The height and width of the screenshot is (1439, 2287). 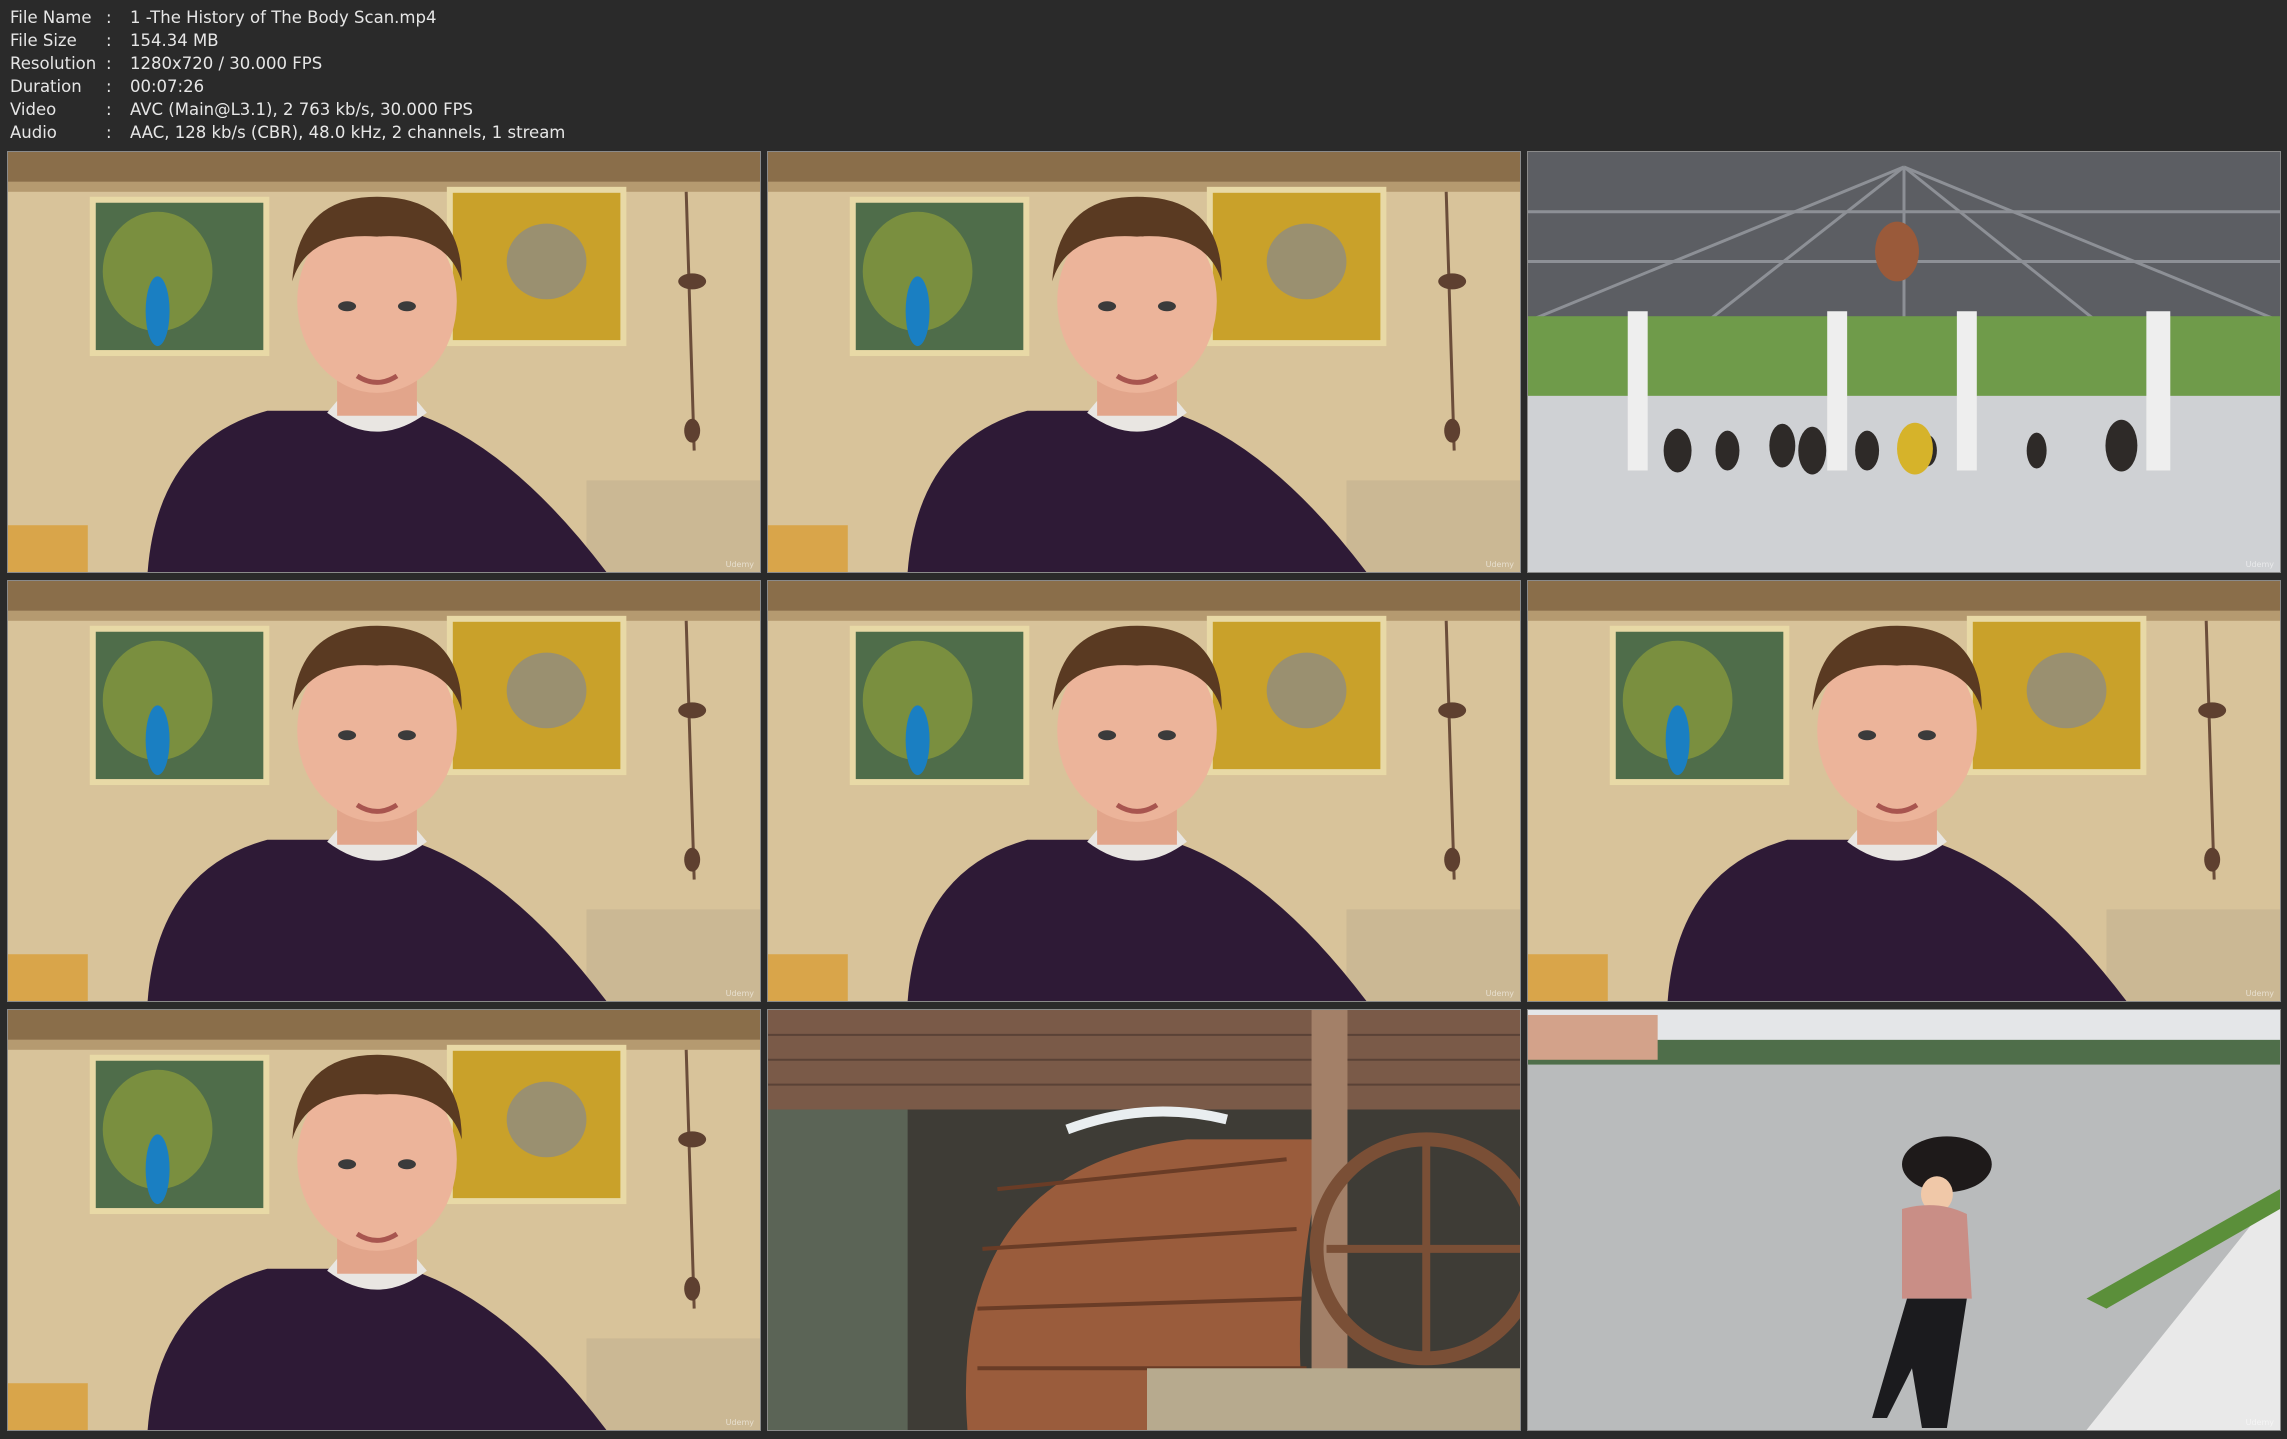 I want to click on file-name-value: 1 -The History of The Body Scan.mp4, so click(x=283, y=17).